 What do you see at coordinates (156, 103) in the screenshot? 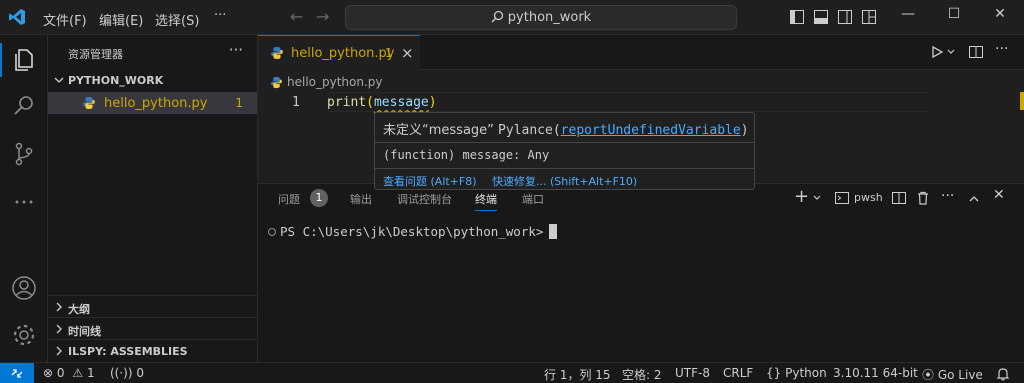
I see `file-name: hello_python.py` at bounding box center [156, 103].